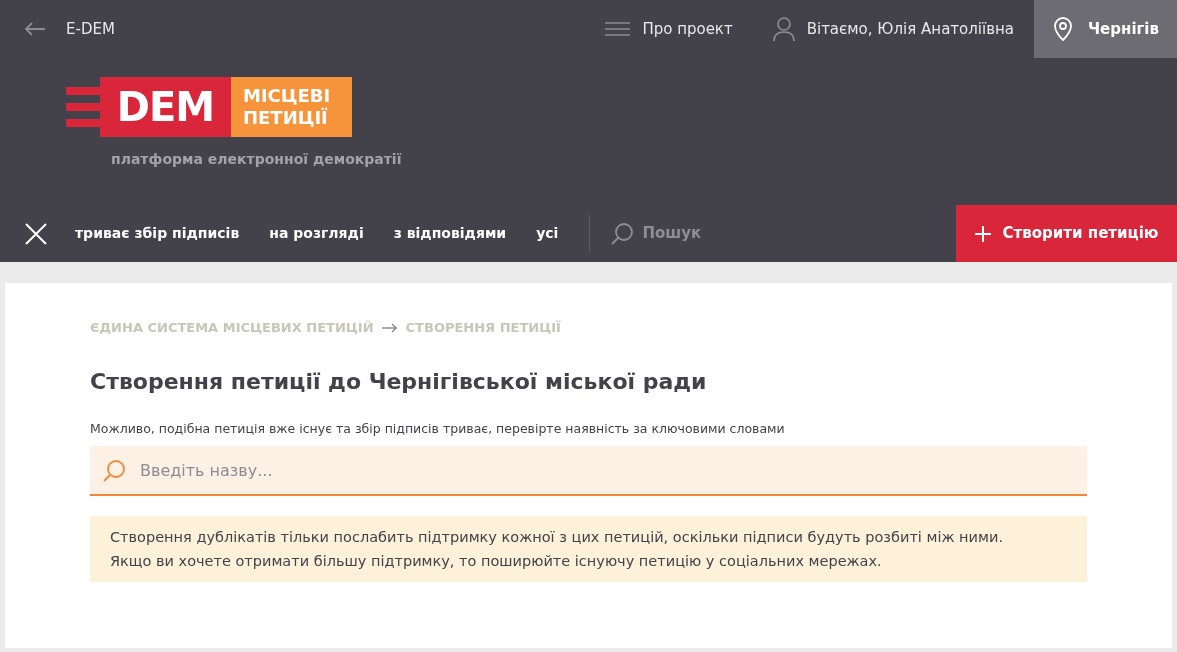  I want to click on nav-tab: триває збір підписів, so click(157, 233).